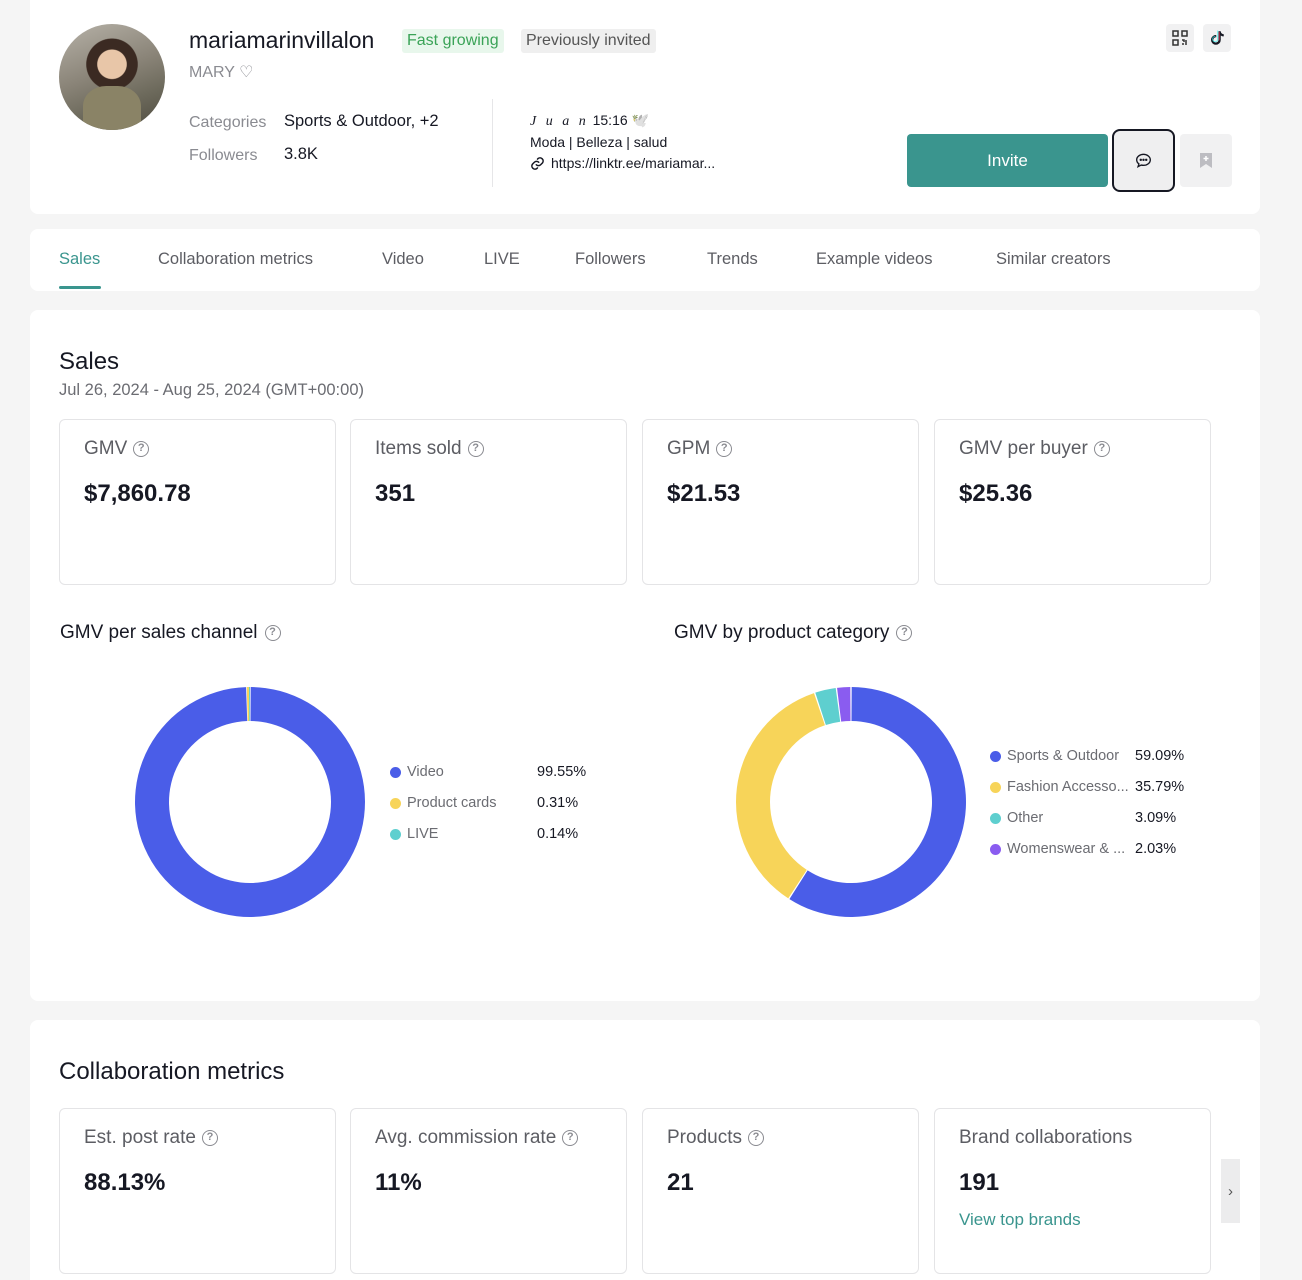  I want to click on category-chart-title: GMV by product category?, so click(793, 633).